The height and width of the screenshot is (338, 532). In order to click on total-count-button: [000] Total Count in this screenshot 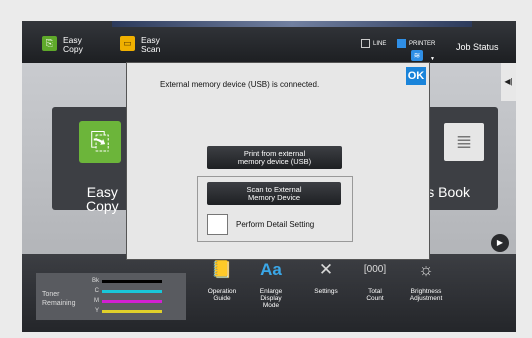, I will do `click(375, 281)`.